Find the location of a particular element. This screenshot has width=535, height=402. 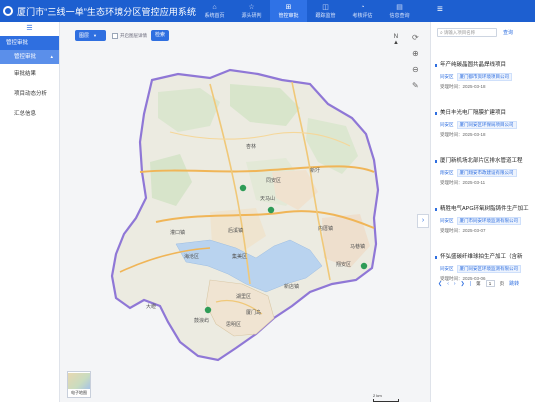

sidebar-sub-label: 管控审批 is located at coordinates (25, 57).